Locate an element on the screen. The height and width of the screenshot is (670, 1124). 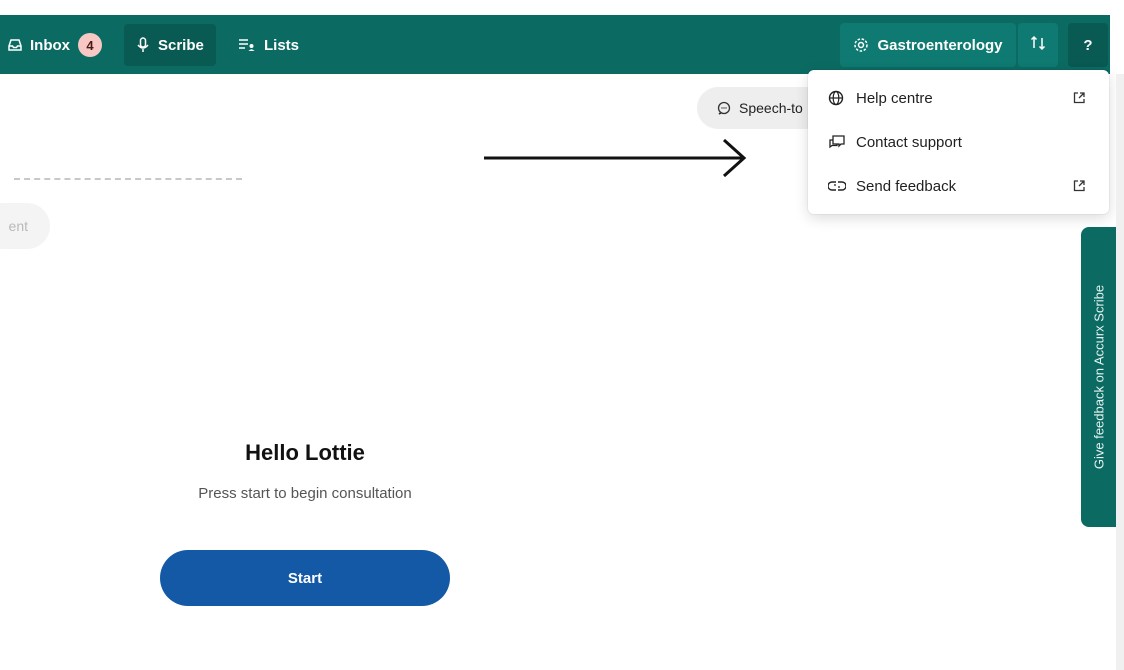
top-nav-bar: Inbox 4 Scribe Lists Gastroenterology ? is located at coordinates (555, 44).